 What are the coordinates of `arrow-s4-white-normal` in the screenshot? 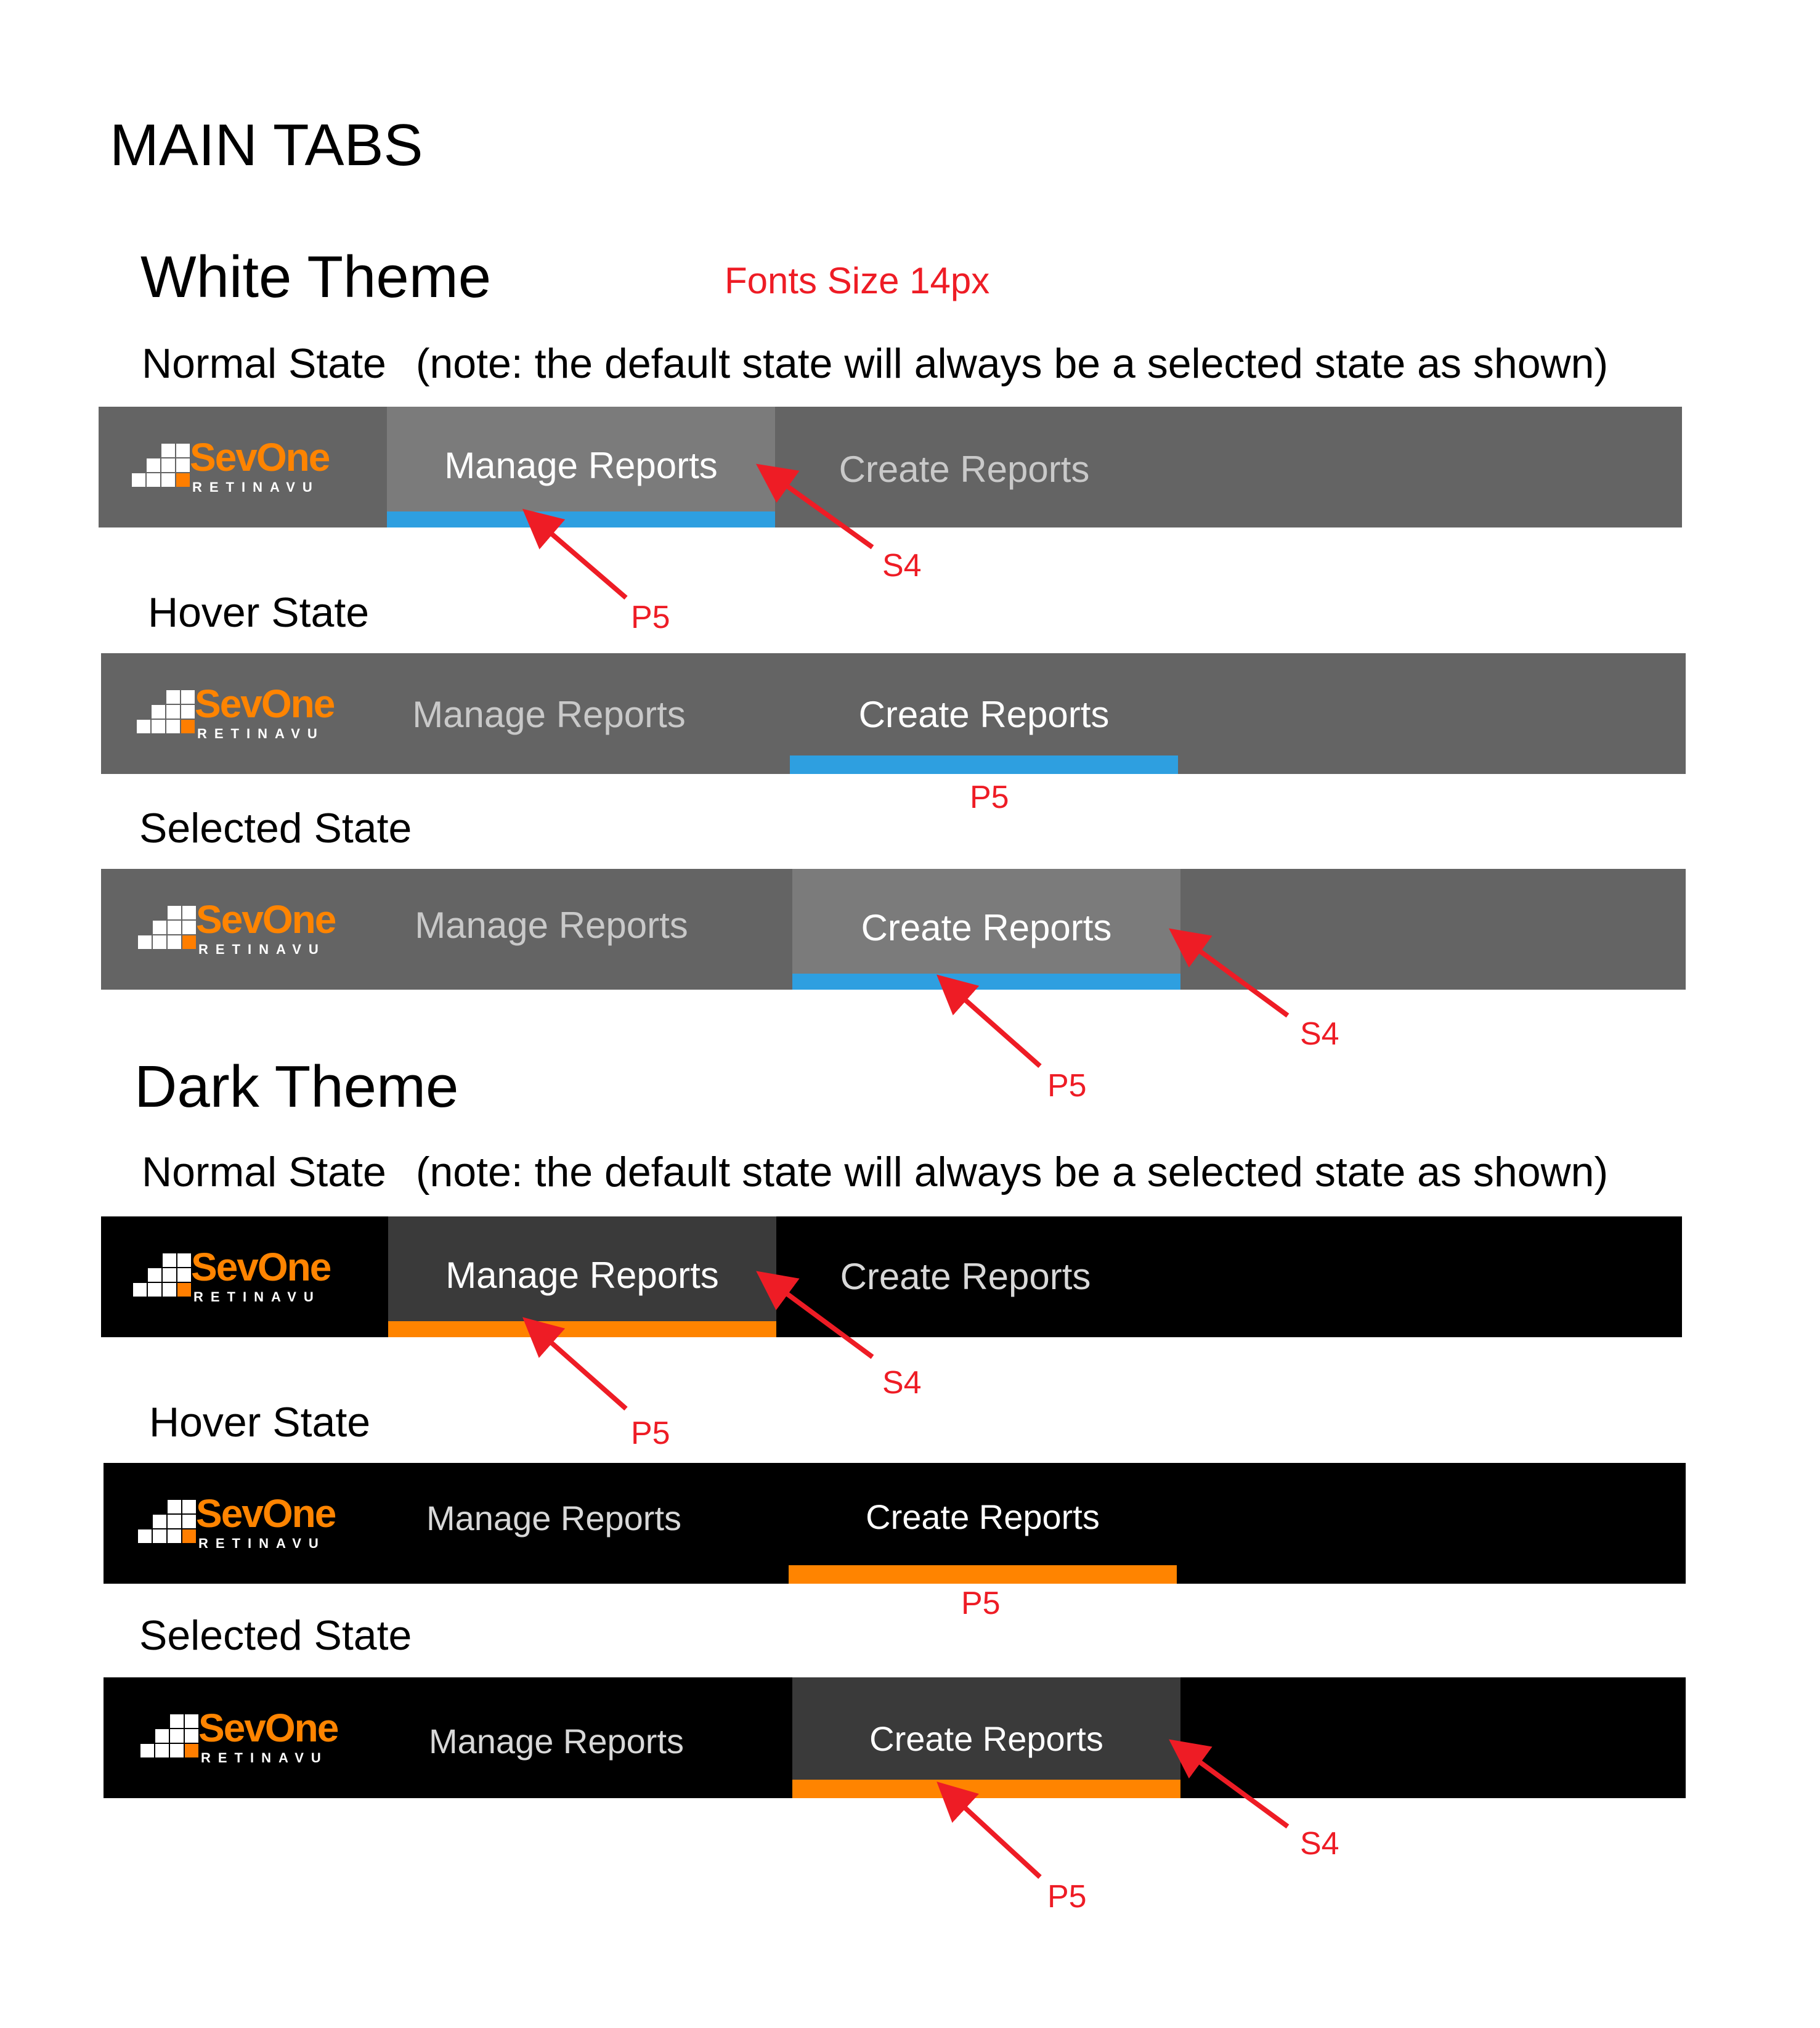 It's located at (815, 506).